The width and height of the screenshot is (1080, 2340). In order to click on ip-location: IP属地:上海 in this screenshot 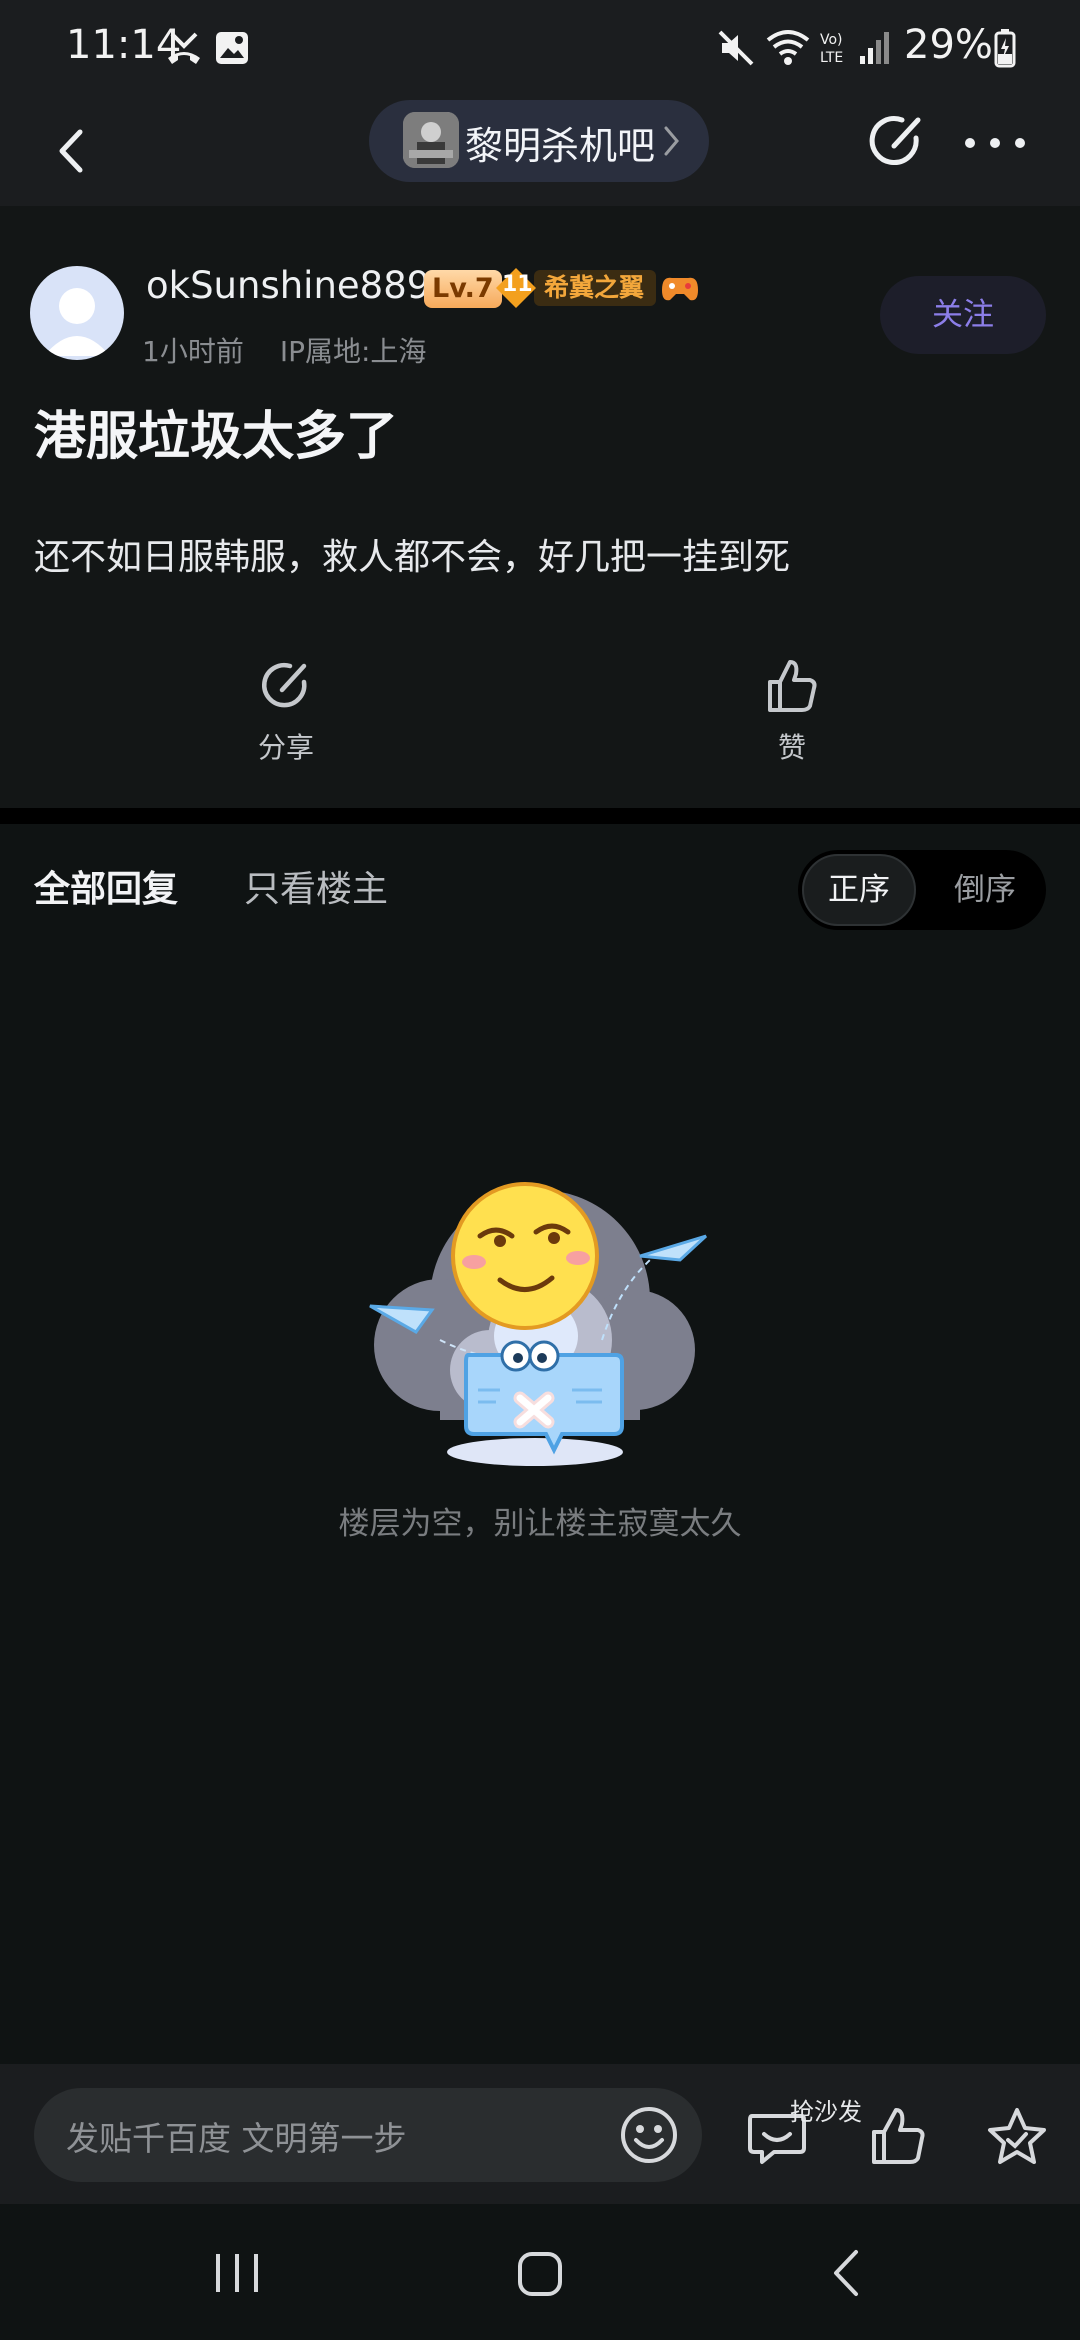, I will do `click(353, 351)`.